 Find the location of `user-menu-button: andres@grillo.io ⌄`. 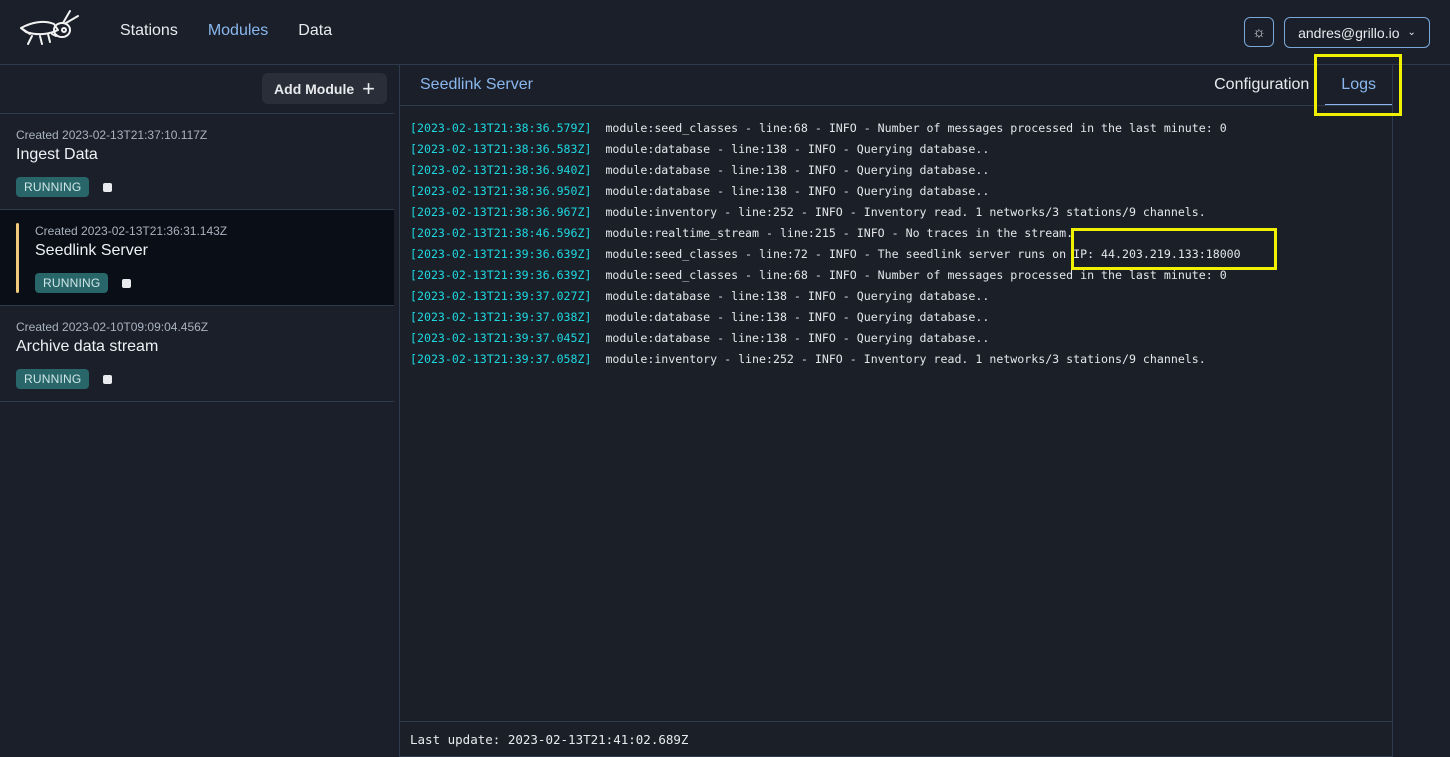

user-menu-button: andres@grillo.io ⌄ is located at coordinates (1357, 32).